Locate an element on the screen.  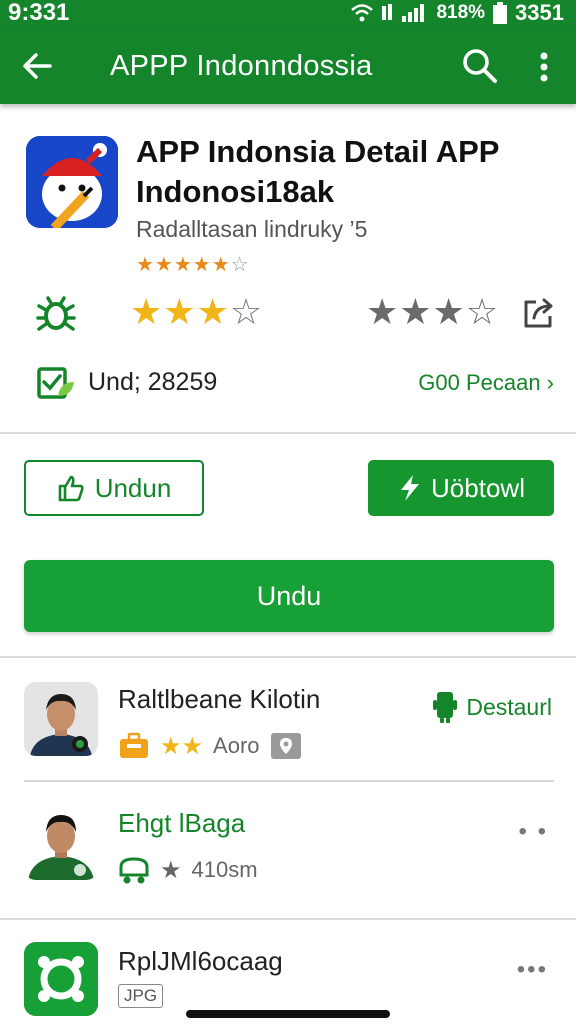
like-button: Undun is located at coordinates (114, 488).